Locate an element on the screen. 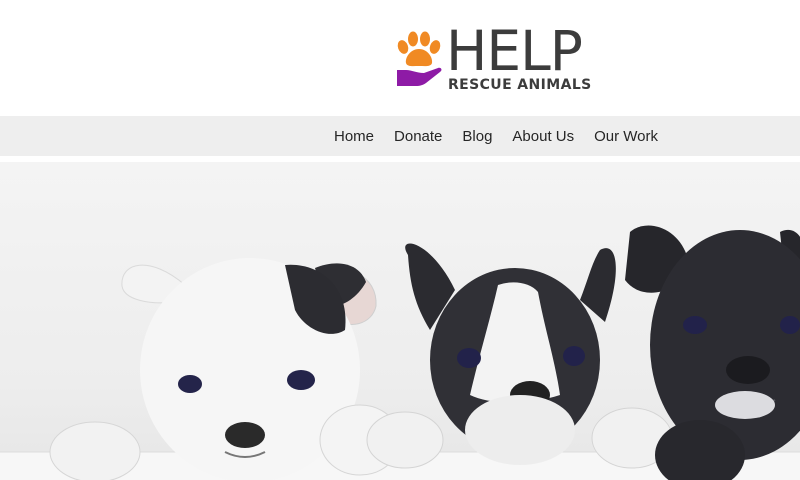 This screenshot has height=480, width=800. nav-item-home: Home is located at coordinates (354, 136).